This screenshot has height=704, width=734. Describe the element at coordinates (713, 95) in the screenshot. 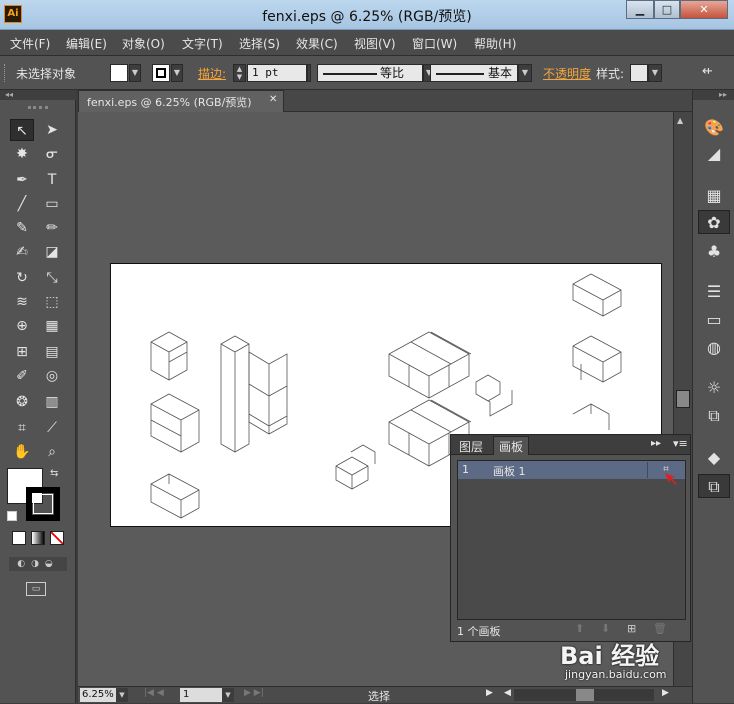

I see `dock-collapse-icon: ▸▸` at that location.